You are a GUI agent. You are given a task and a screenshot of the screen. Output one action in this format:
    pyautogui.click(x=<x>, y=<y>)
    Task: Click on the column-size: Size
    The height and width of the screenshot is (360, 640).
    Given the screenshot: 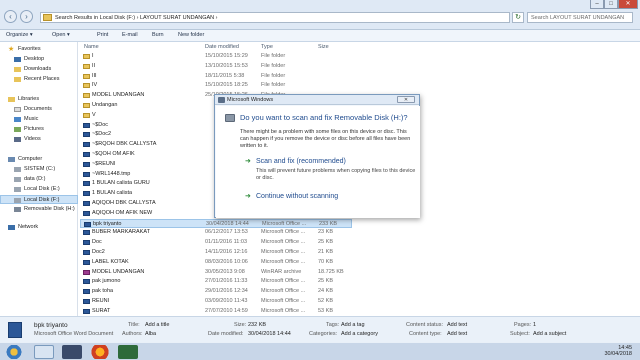 What is the action you would take?
    pyautogui.click(x=323, y=47)
    